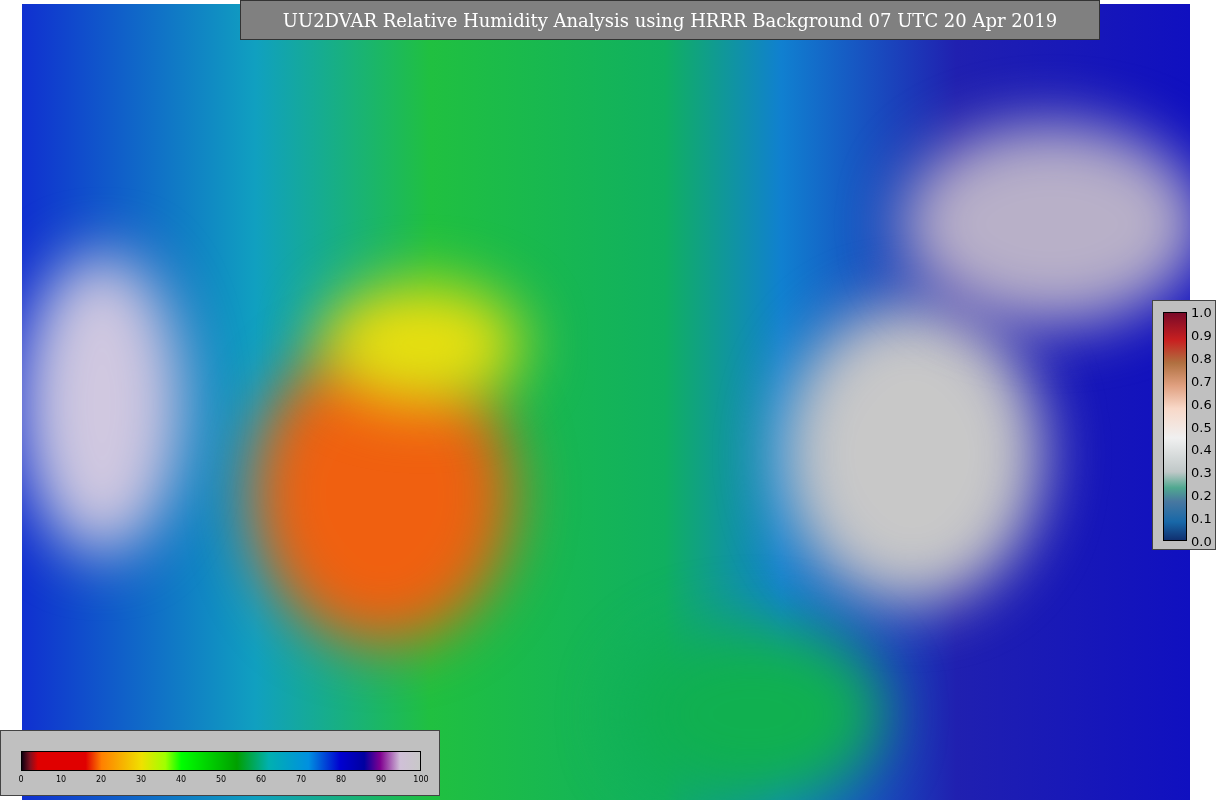 Image resolution: width=1216 pixels, height=800 pixels. I want to click on scale-label: 0, so click(21, 779).